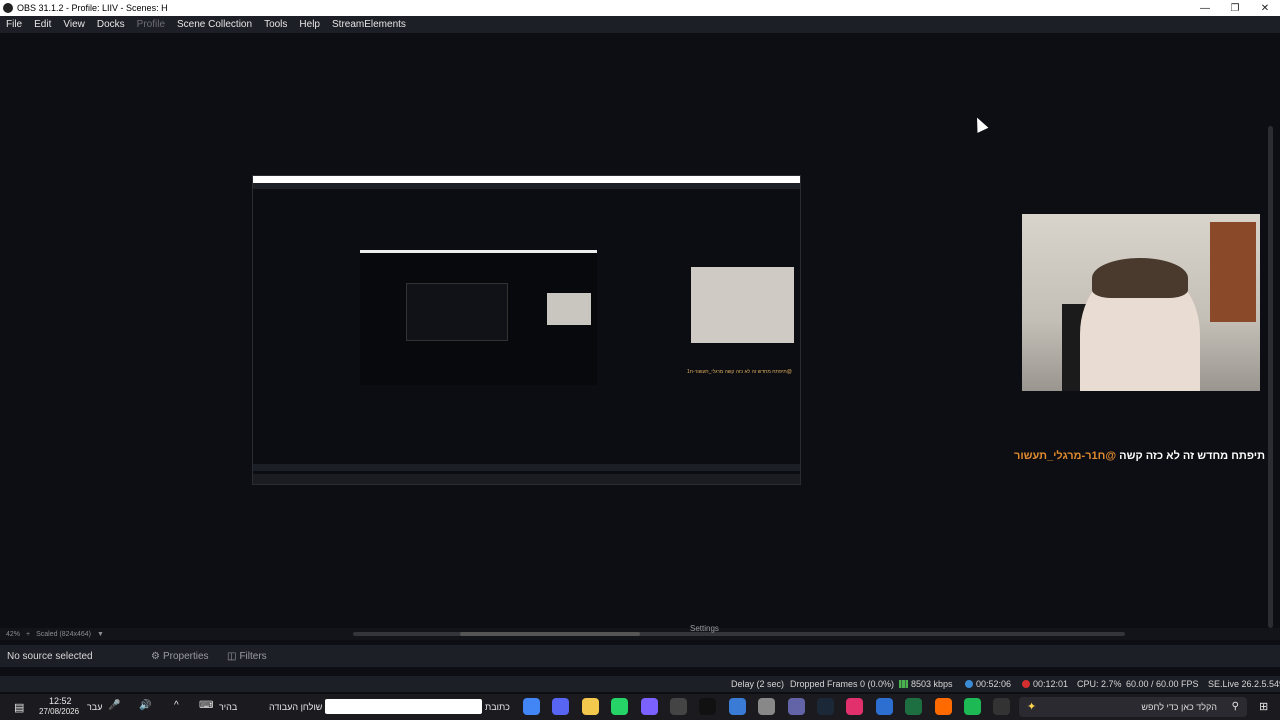 The width and height of the screenshot is (1280, 720). I want to click on menu-view: View, so click(74, 24).